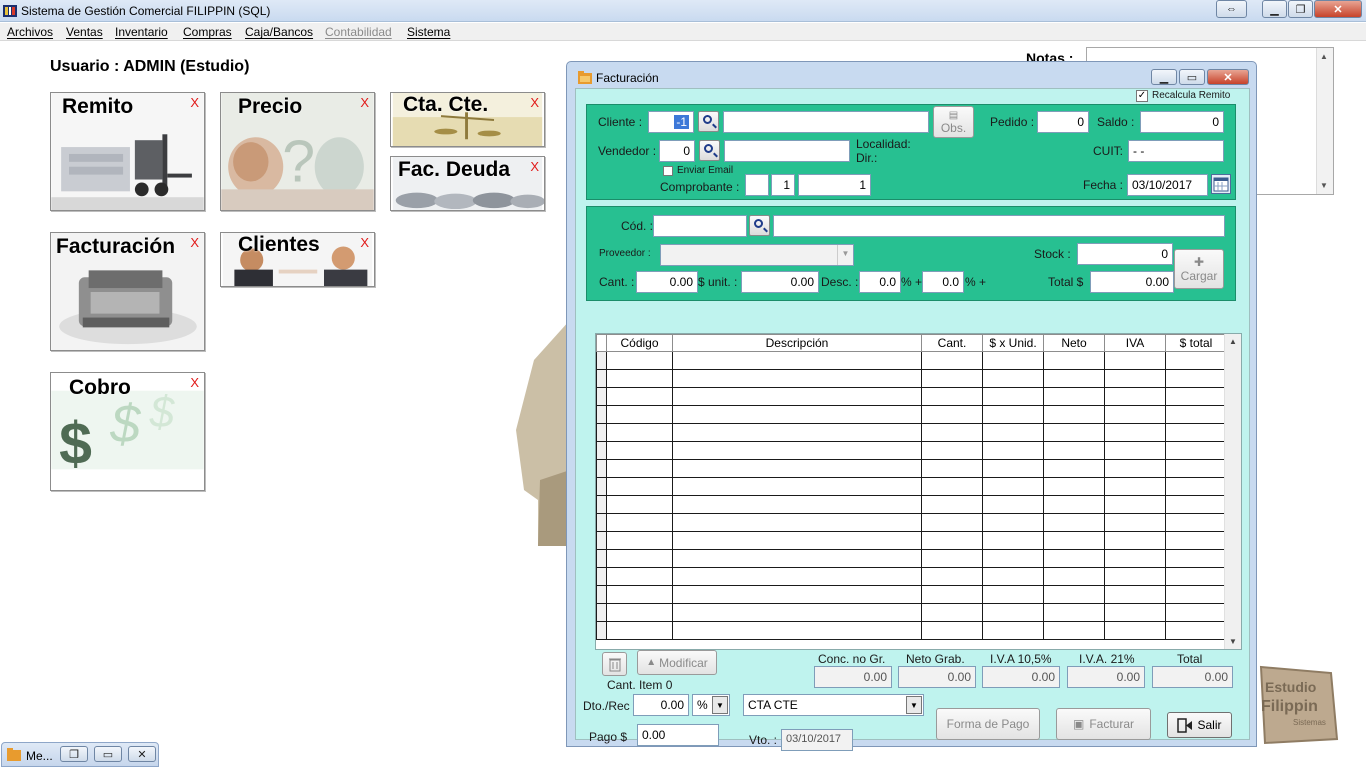 This screenshot has height=768, width=1366. Describe the element at coordinates (668, 171) in the screenshot. I see `enviar-email-checkbox` at that location.